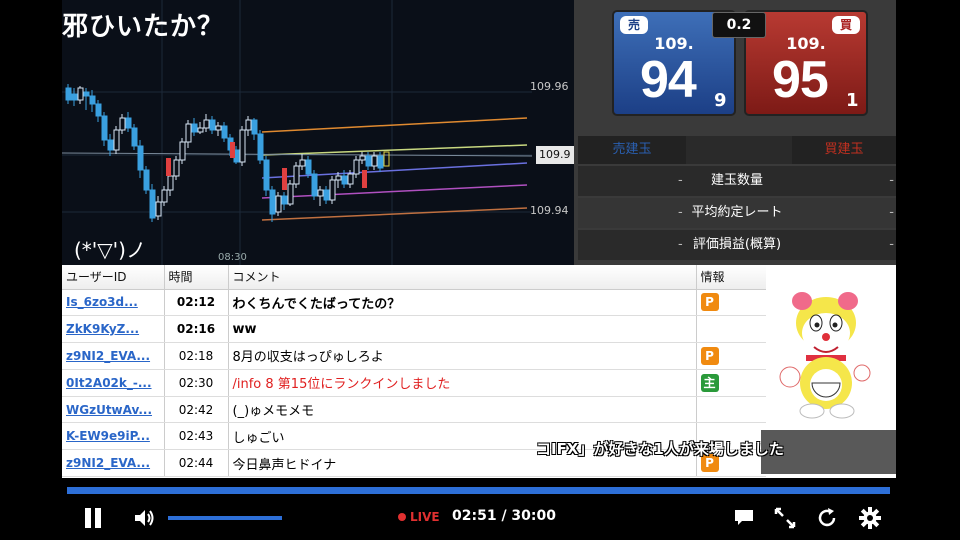 This screenshot has width=960, height=540. Describe the element at coordinates (196, 303) in the screenshot. I see `comment-time: 02:12` at that location.